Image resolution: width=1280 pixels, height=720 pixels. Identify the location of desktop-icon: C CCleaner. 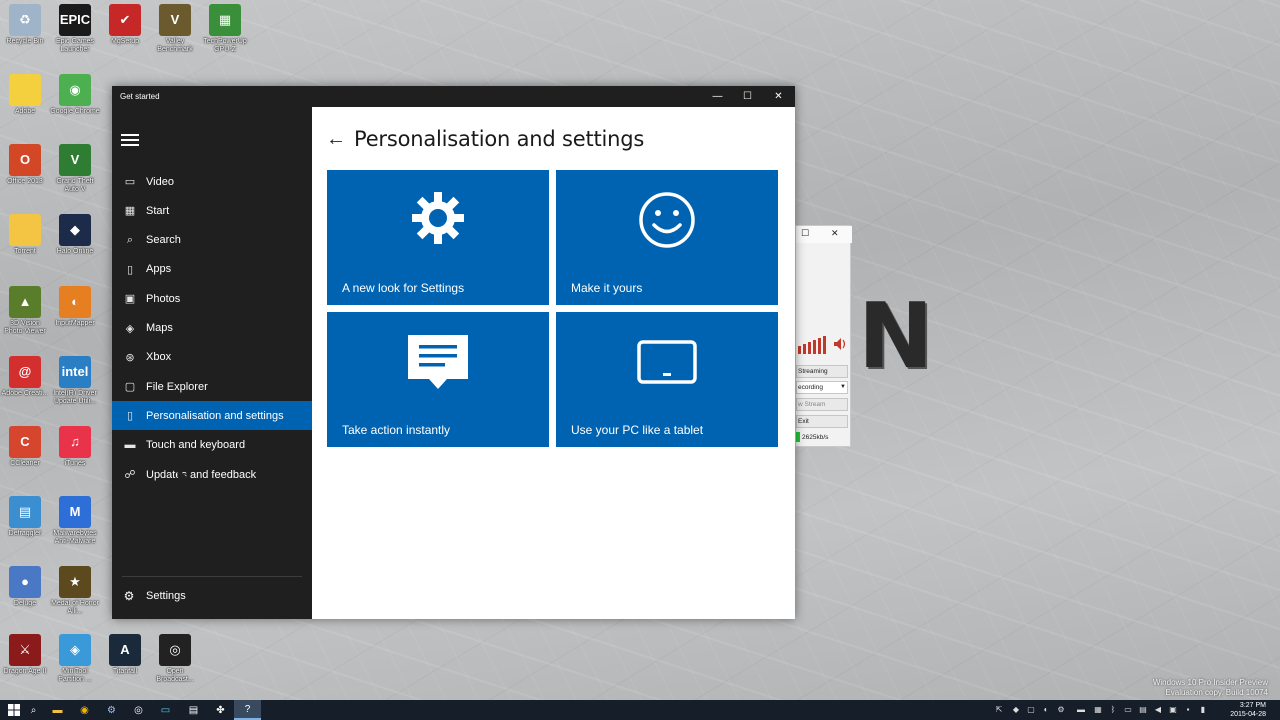
(25, 447).